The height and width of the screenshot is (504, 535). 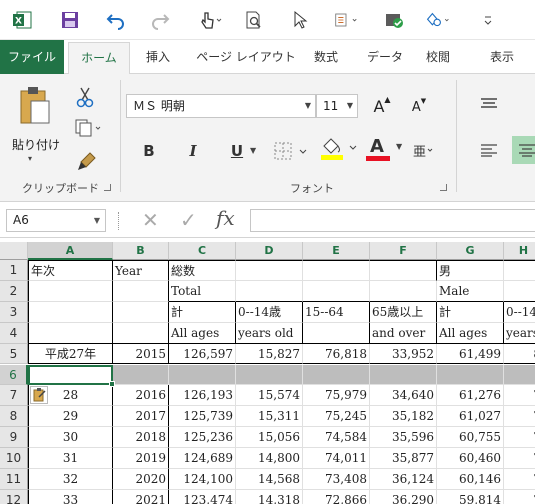 What do you see at coordinates (246, 57) in the screenshot?
I see `tab-page-layout: ページ レイアウト` at bounding box center [246, 57].